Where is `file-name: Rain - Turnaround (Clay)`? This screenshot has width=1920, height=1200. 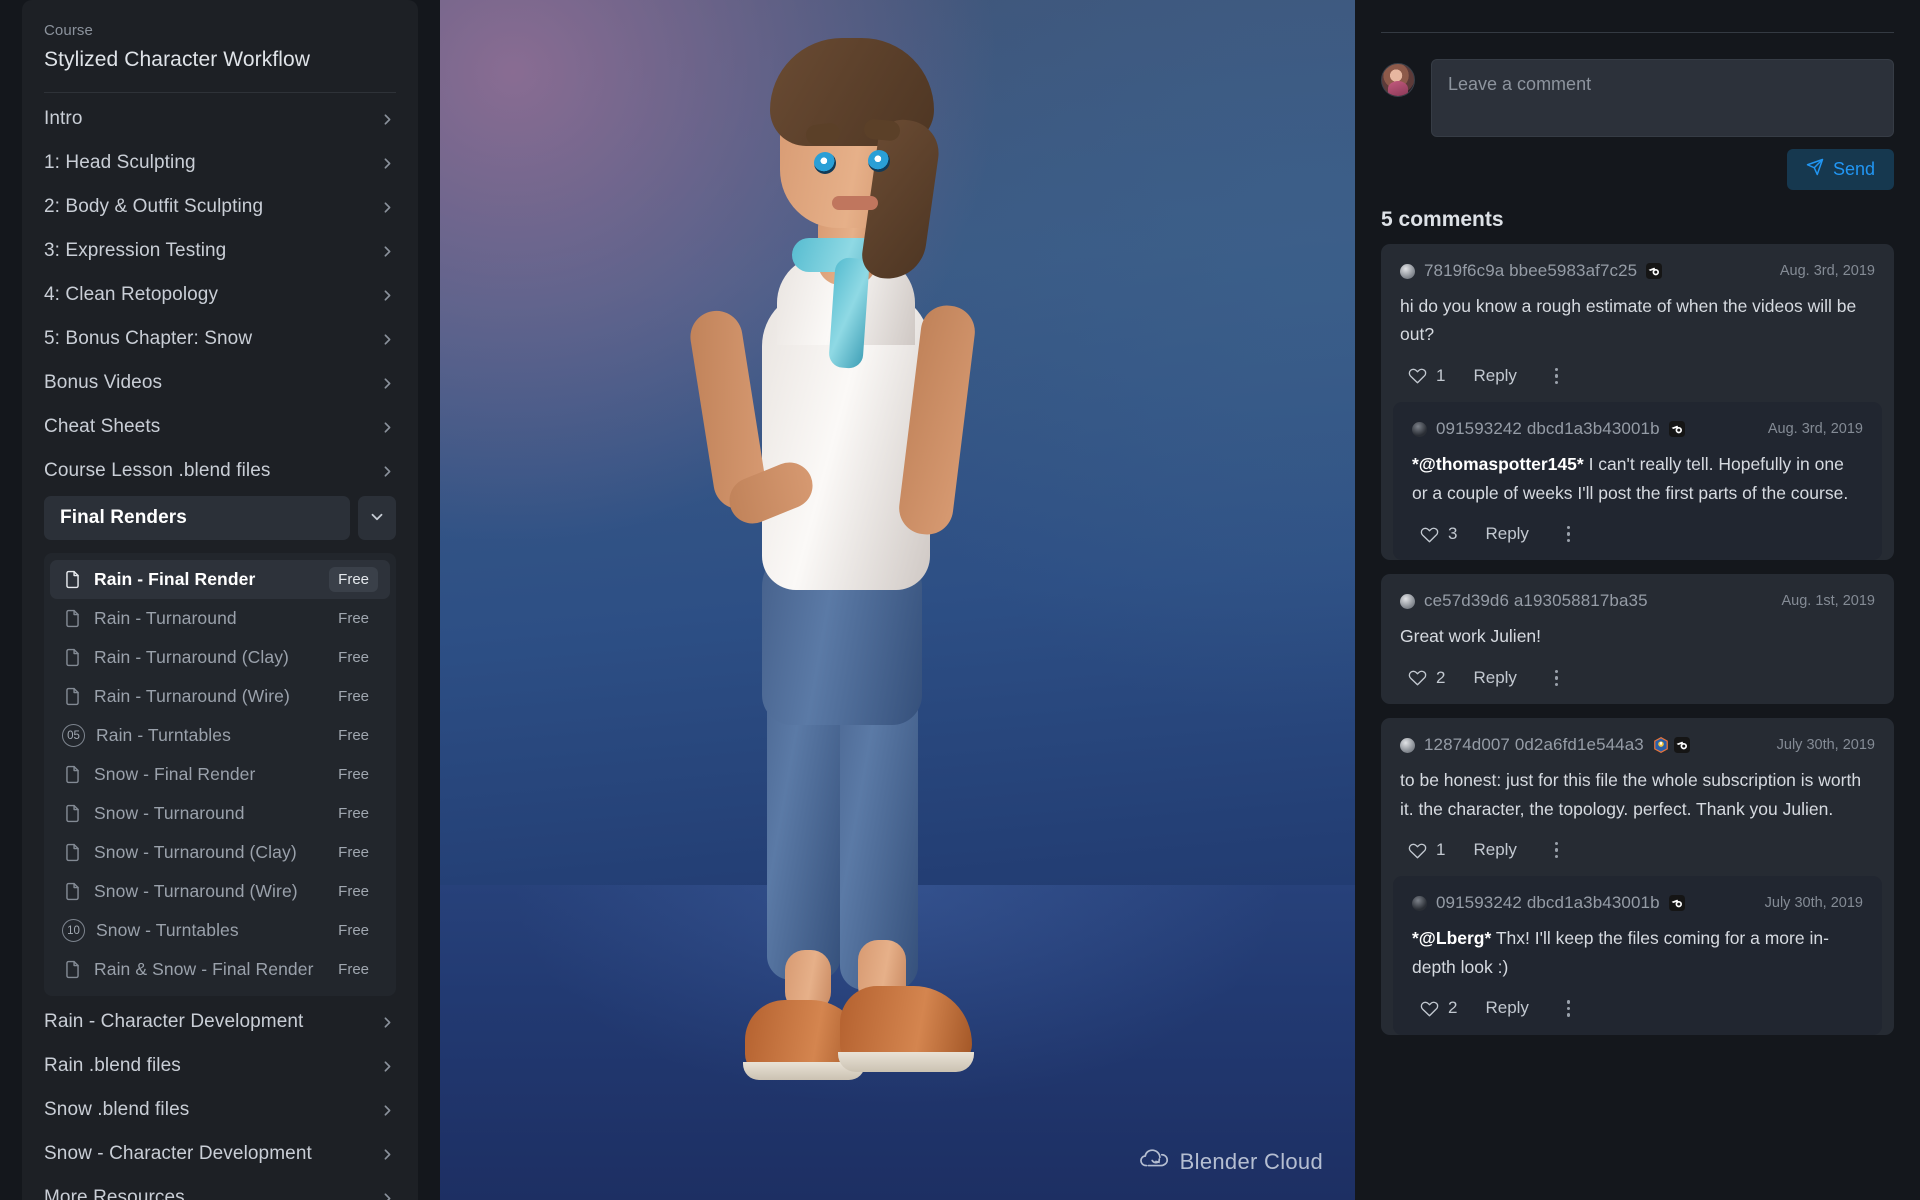 file-name: Rain - Turnaround (Clay) is located at coordinates (191, 657).